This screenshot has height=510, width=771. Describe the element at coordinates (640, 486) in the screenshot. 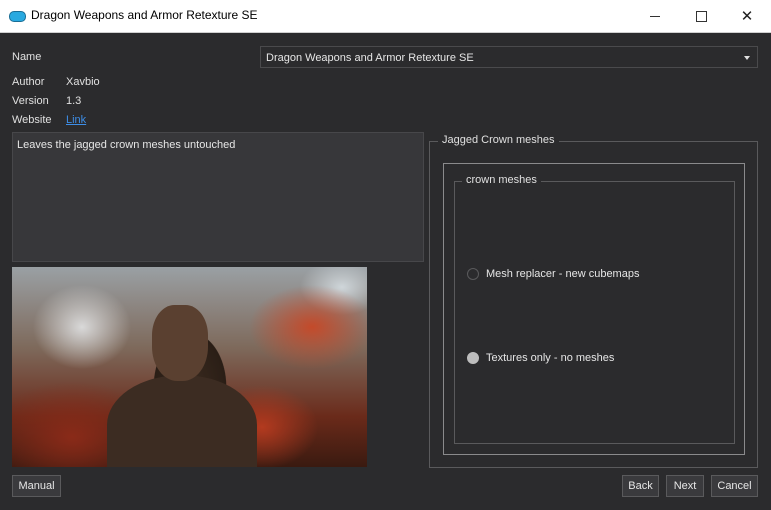

I see `back-button: Back` at that location.